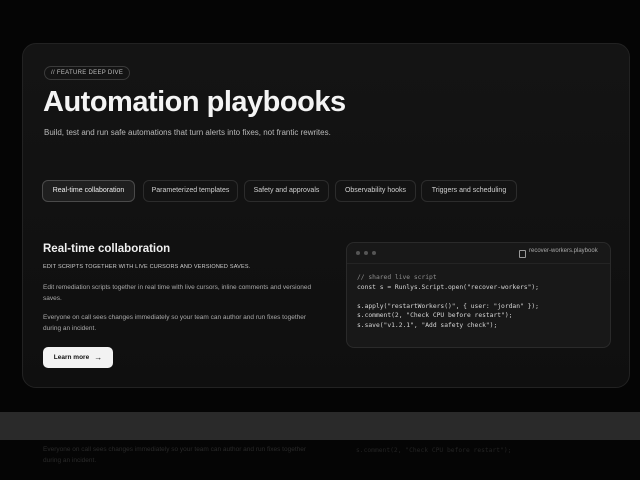 This screenshot has height=480, width=640. Describe the element at coordinates (397, 277) in the screenshot. I see `code-line: // shared live script` at that location.